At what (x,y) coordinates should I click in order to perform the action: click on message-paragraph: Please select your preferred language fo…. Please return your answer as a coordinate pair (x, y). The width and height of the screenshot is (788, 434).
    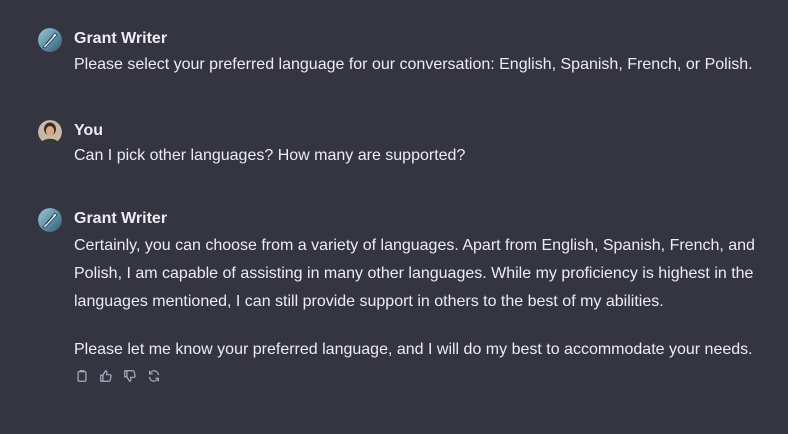
    Looking at the image, I should click on (413, 64).